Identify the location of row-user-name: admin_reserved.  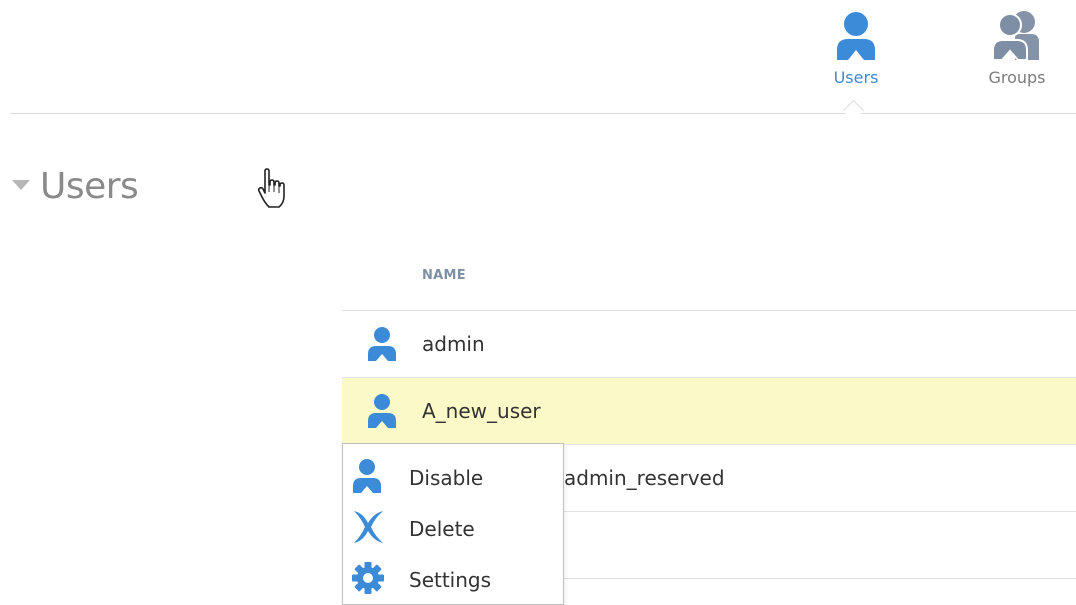
(644, 478).